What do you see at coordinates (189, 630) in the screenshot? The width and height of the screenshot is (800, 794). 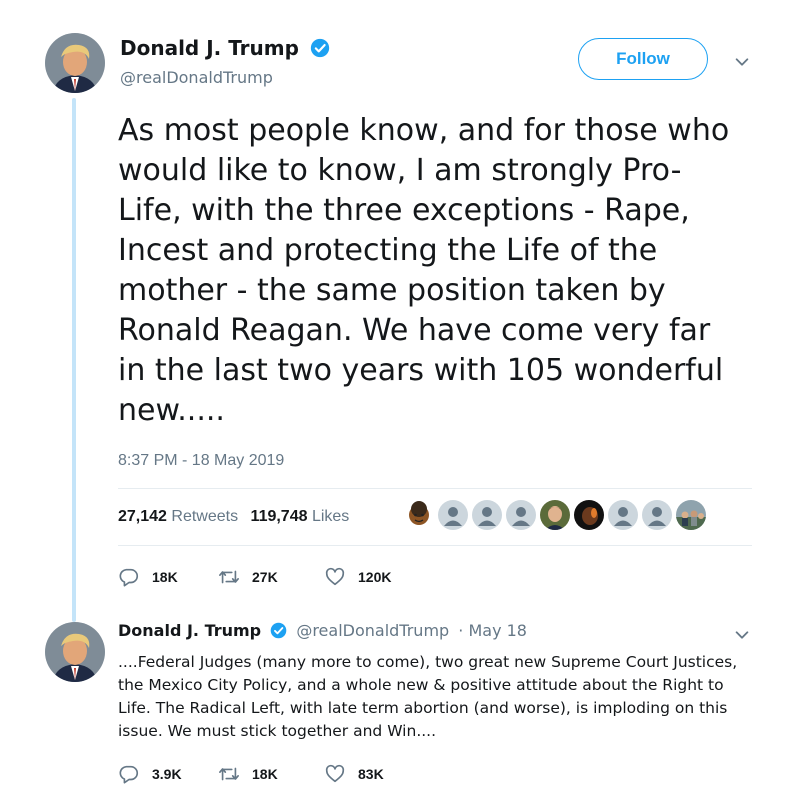 I see `reply-author-name: Donald J. Trump` at bounding box center [189, 630].